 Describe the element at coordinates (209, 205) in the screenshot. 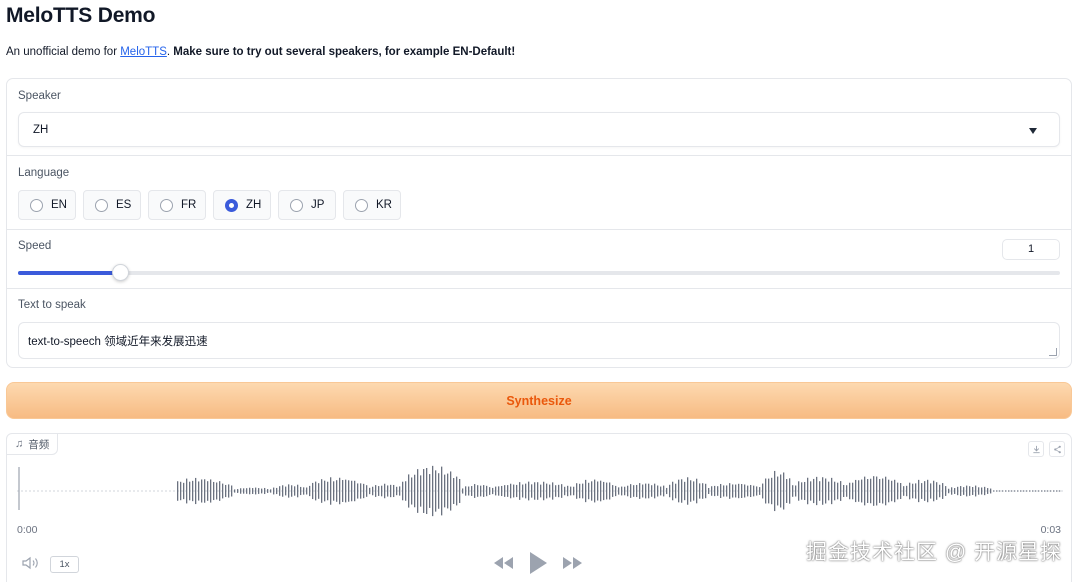

I see `language-radio-group: EN ES FR ZH JP KR` at that location.